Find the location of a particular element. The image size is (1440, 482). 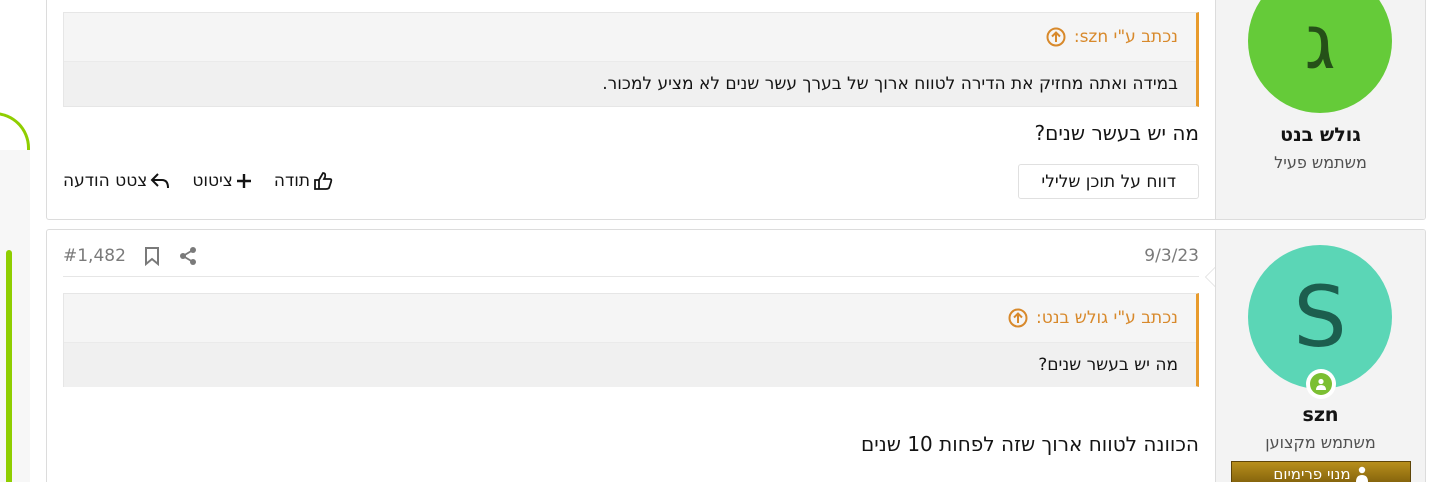

avatar-letter: S is located at coordinates (1320, 317).